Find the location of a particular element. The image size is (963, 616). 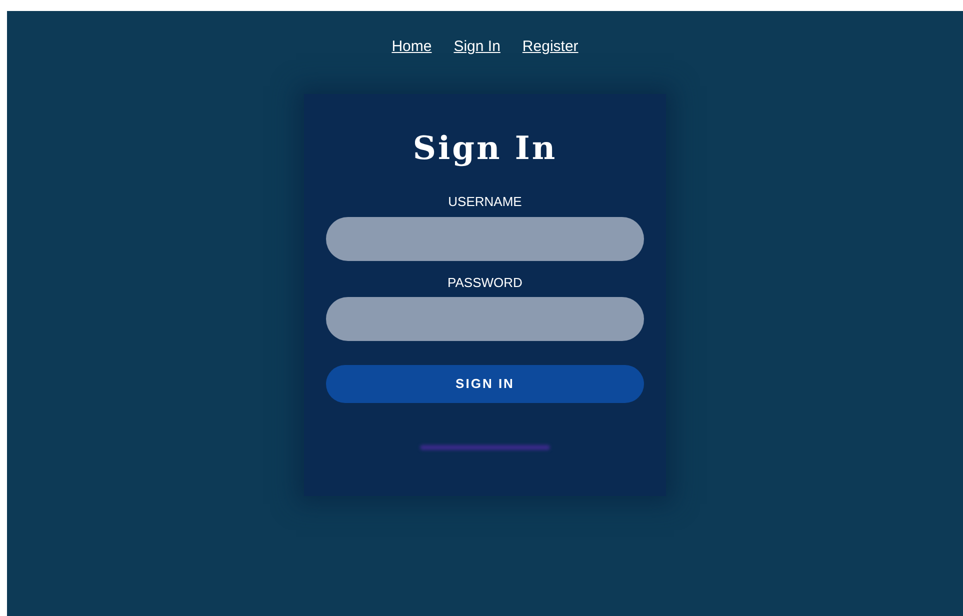

field-label: PASSWORD is located at coordinates (485, 283).